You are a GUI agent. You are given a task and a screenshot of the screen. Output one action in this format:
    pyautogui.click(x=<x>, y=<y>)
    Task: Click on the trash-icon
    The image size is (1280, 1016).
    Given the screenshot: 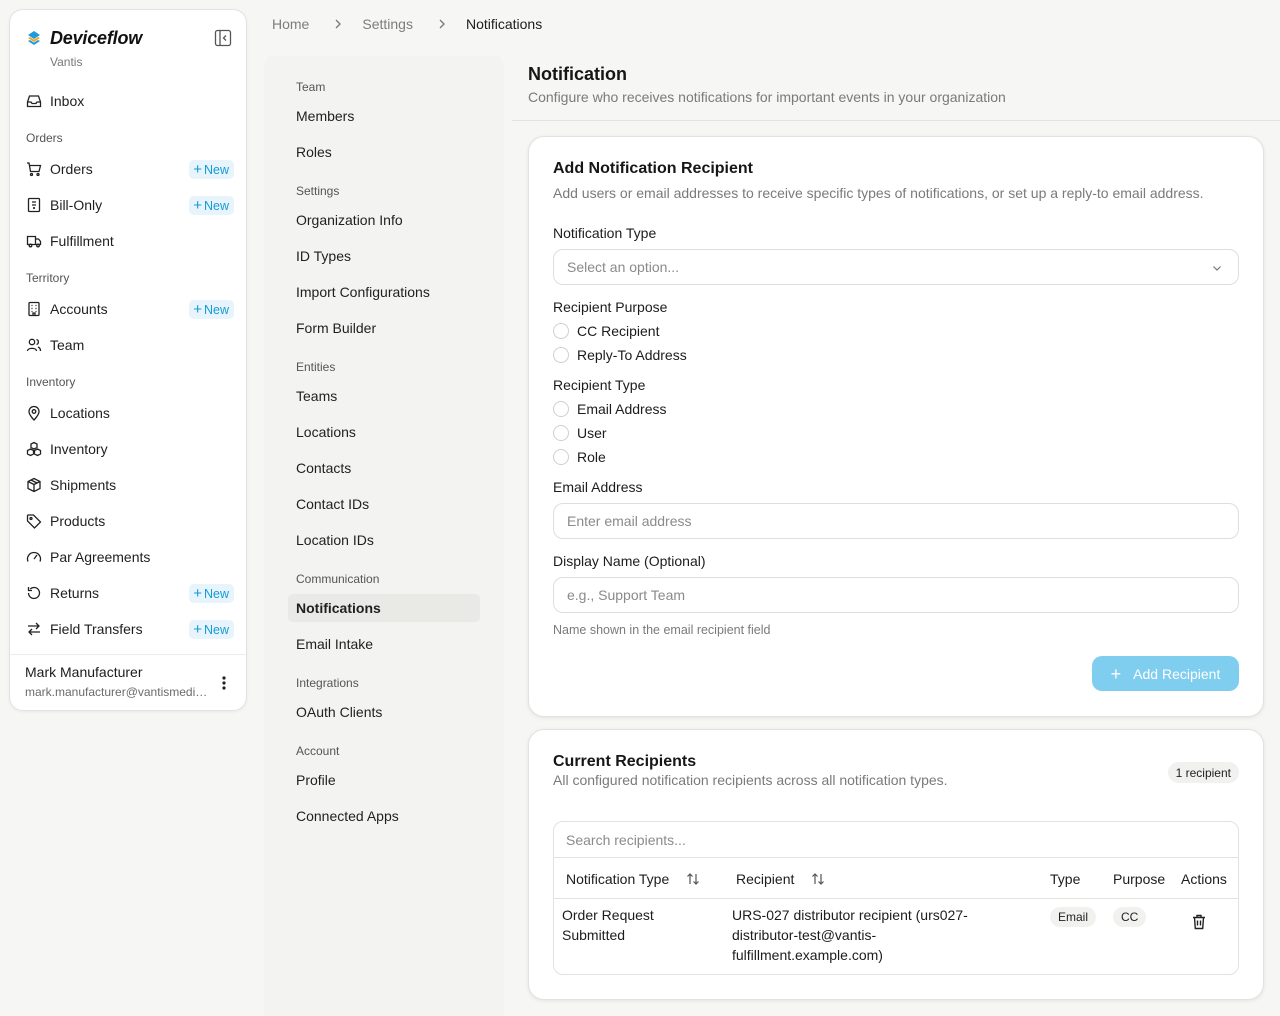 What is the action you would take?
    pyautogui.click(x=1199, y=922)
    